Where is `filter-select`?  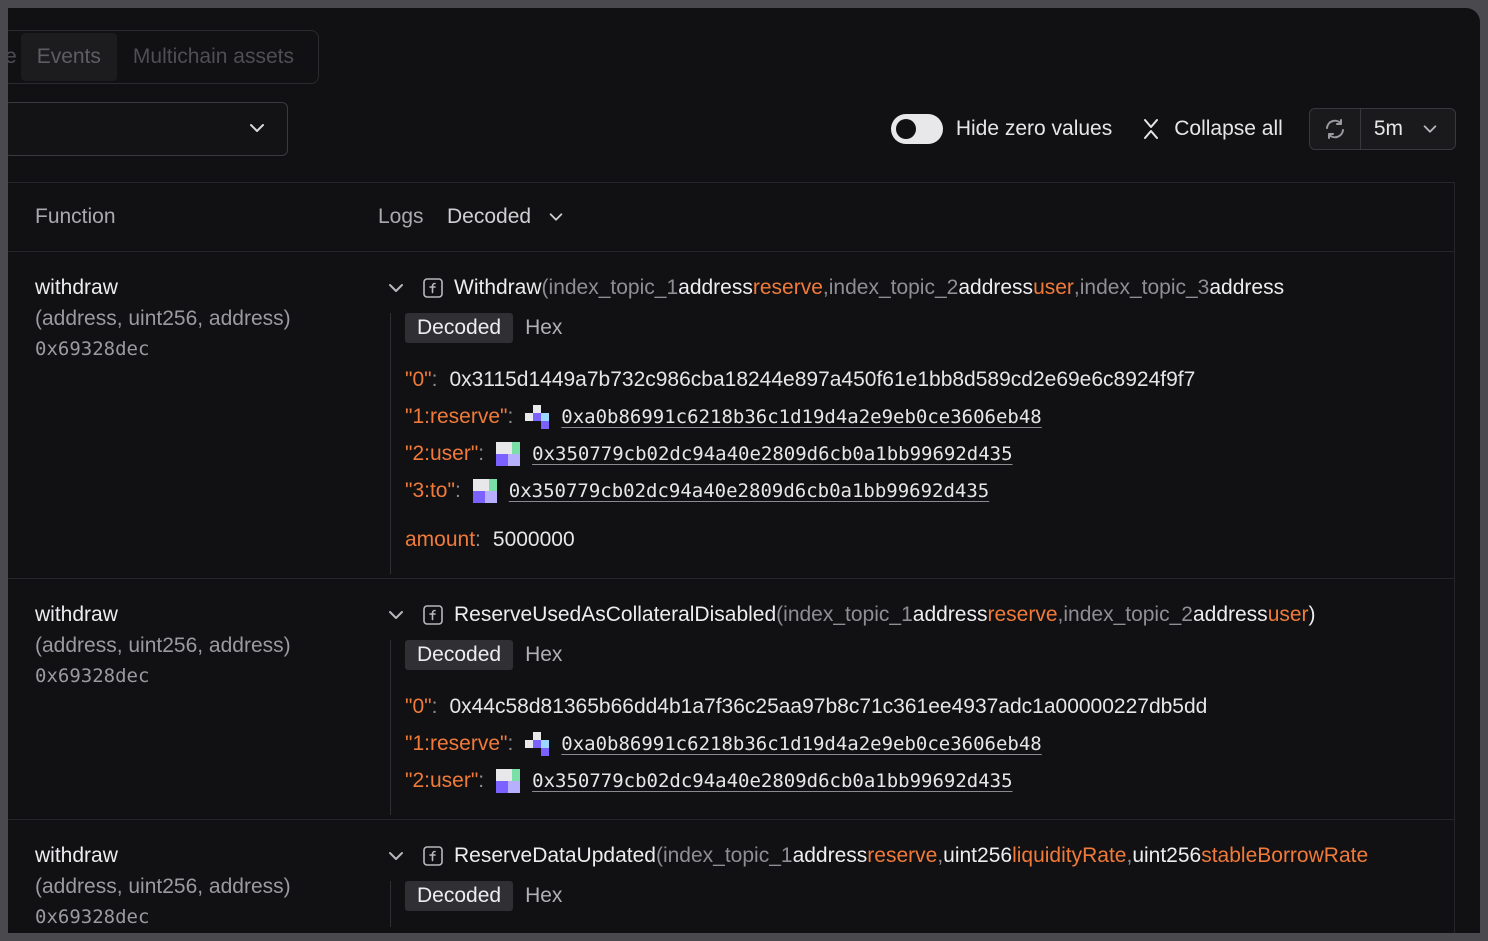 filter-select is located at coordinates (148, 129).